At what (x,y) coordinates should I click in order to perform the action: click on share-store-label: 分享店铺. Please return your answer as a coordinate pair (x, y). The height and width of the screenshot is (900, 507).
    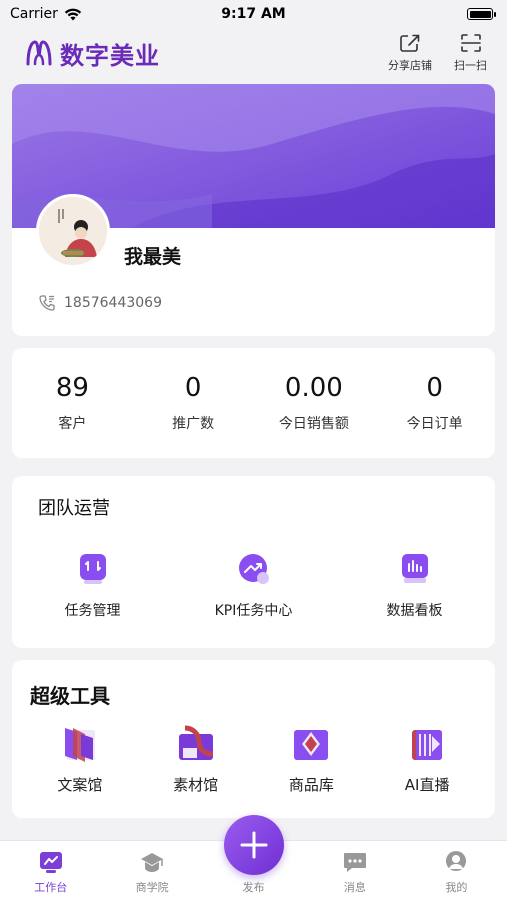
    Looking at the image, I should click on (410, 65).